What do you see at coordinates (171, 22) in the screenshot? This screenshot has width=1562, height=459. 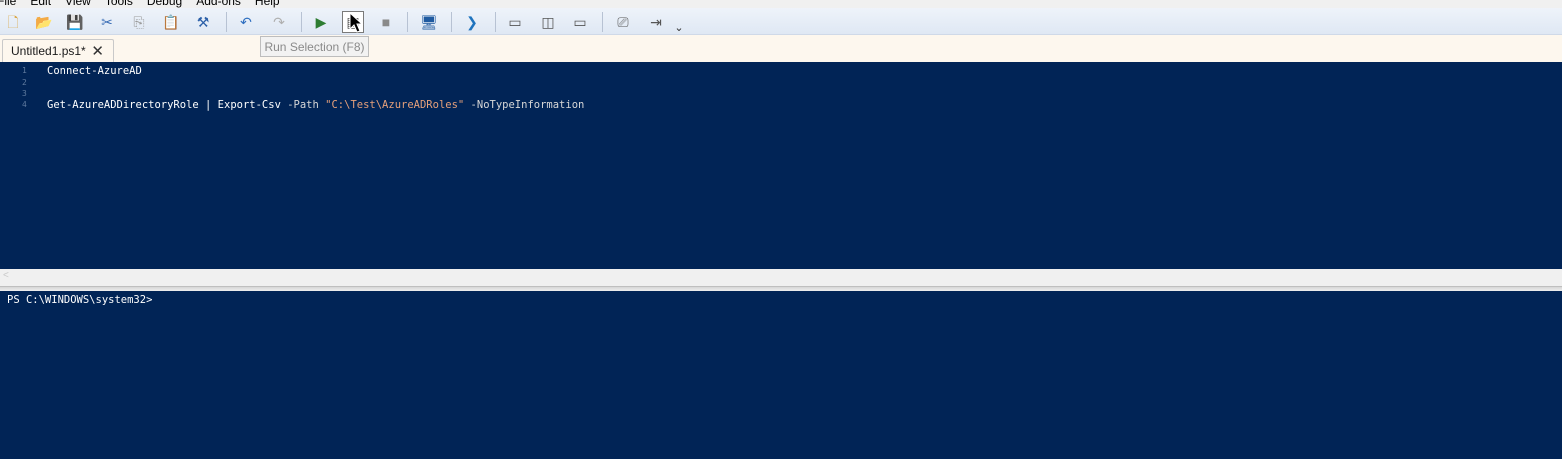 I see `paste-icon: 📋` at bounding box center [171, 22].